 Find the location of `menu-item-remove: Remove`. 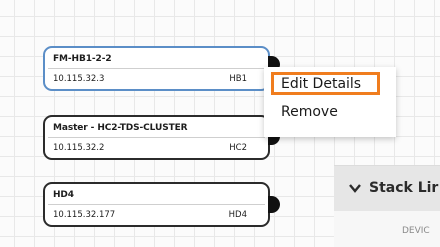

menu-item-remove: Remove is located at coordinates (309, 112).